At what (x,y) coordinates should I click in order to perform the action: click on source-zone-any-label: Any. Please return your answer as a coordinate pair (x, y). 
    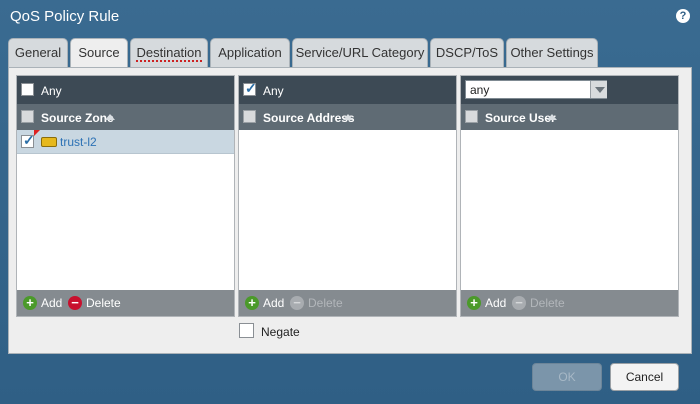
    Looking at the image, I should click on (51, 91).